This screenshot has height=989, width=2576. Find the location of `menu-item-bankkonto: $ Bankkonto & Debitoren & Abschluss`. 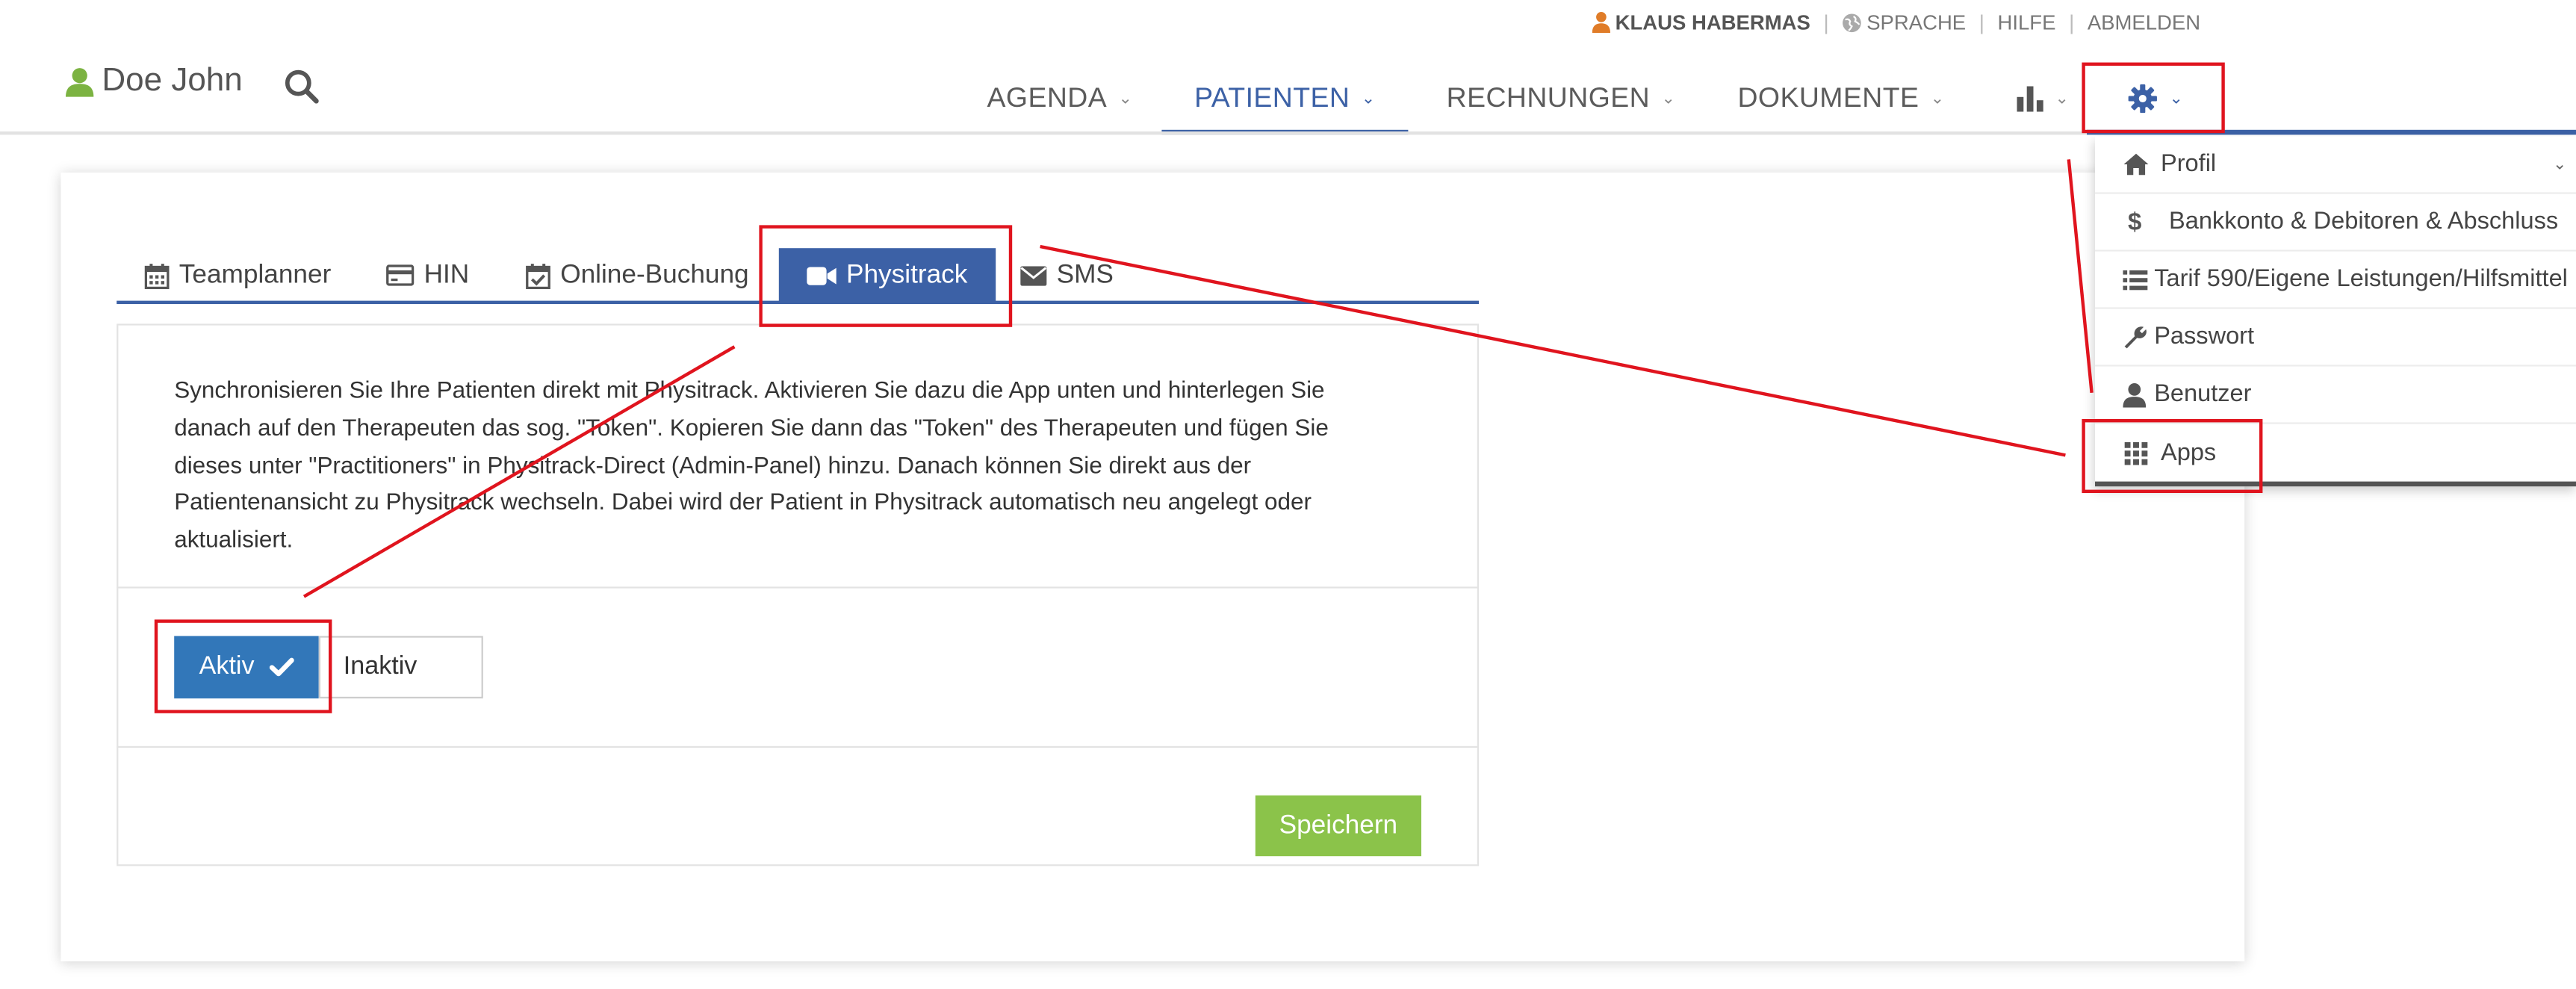

menu-item-bankkonto: $ Bankkonto & Debitoren & Abschluss is located at coordinates (2336, 223).